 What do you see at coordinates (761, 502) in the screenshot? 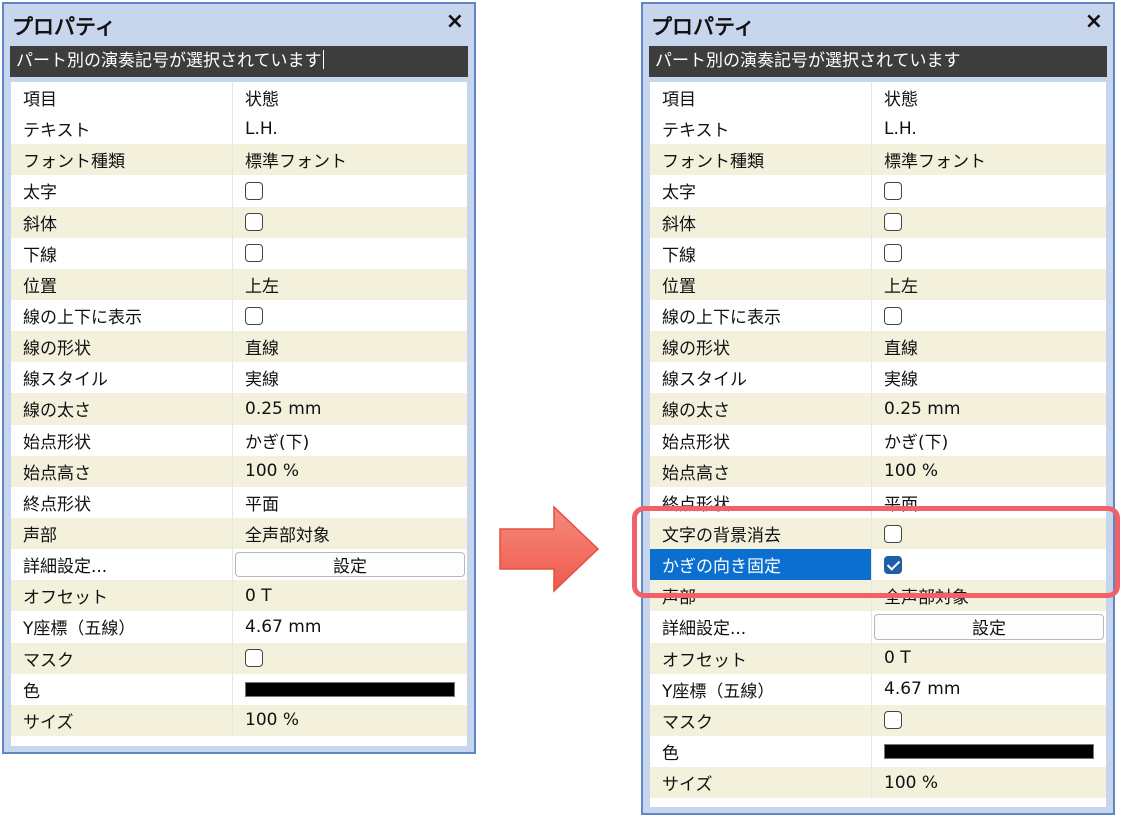
I see `property-label: 終点形状` at bounding box center [761, 502].